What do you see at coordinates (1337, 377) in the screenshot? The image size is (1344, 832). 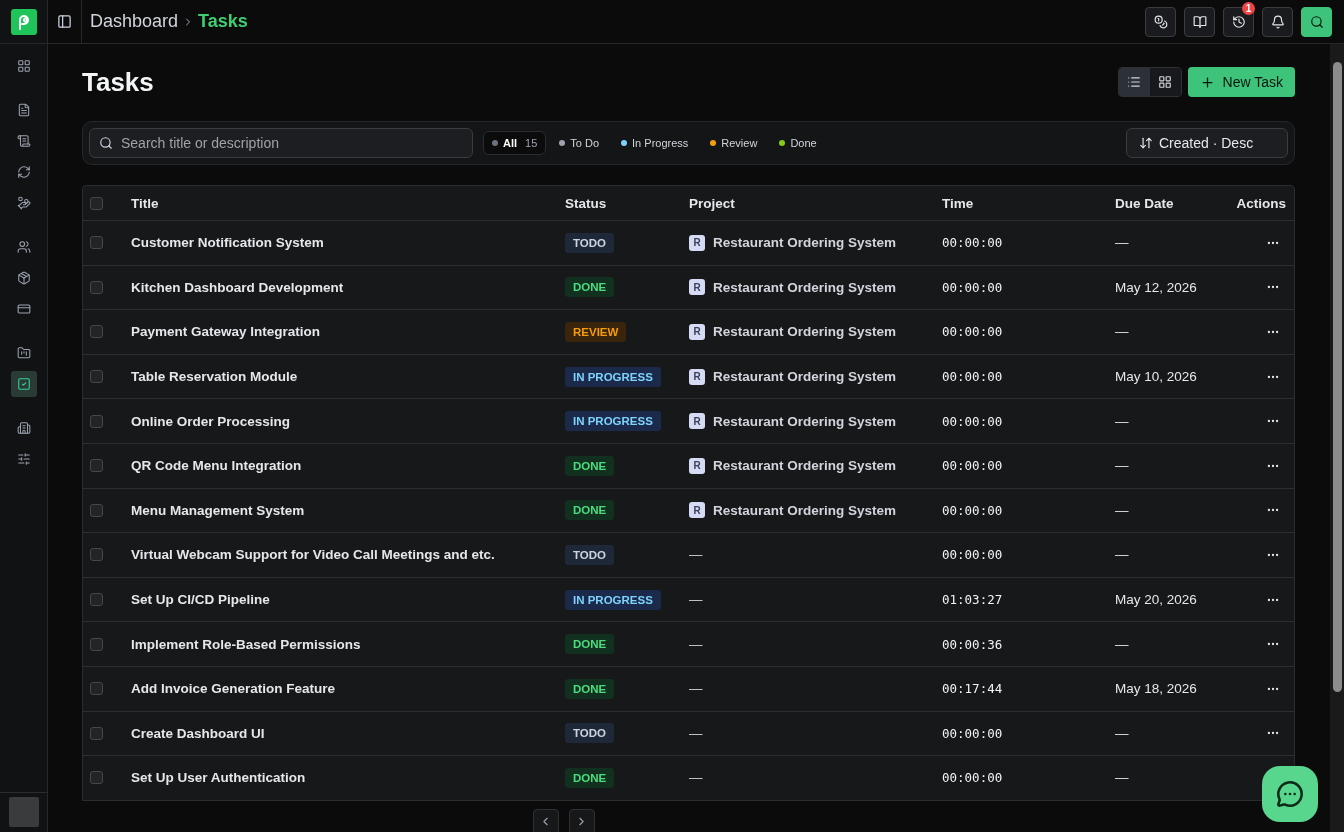 I see `scrollbar-thumb` at bounding box center [1337, 377].